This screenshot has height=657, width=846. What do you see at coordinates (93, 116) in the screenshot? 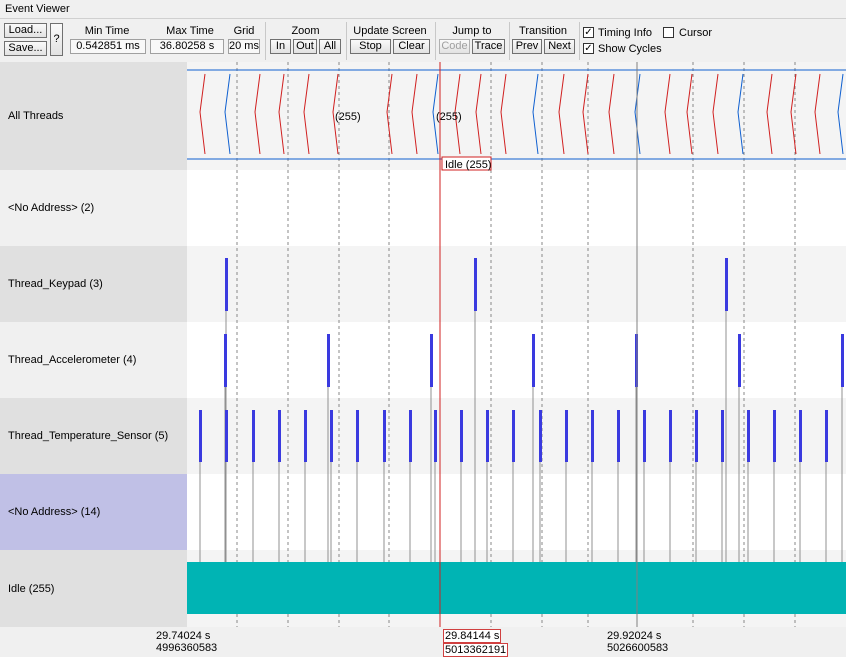
I see `row-label-all-threads: All Threads` at bounding box center [93, 116].